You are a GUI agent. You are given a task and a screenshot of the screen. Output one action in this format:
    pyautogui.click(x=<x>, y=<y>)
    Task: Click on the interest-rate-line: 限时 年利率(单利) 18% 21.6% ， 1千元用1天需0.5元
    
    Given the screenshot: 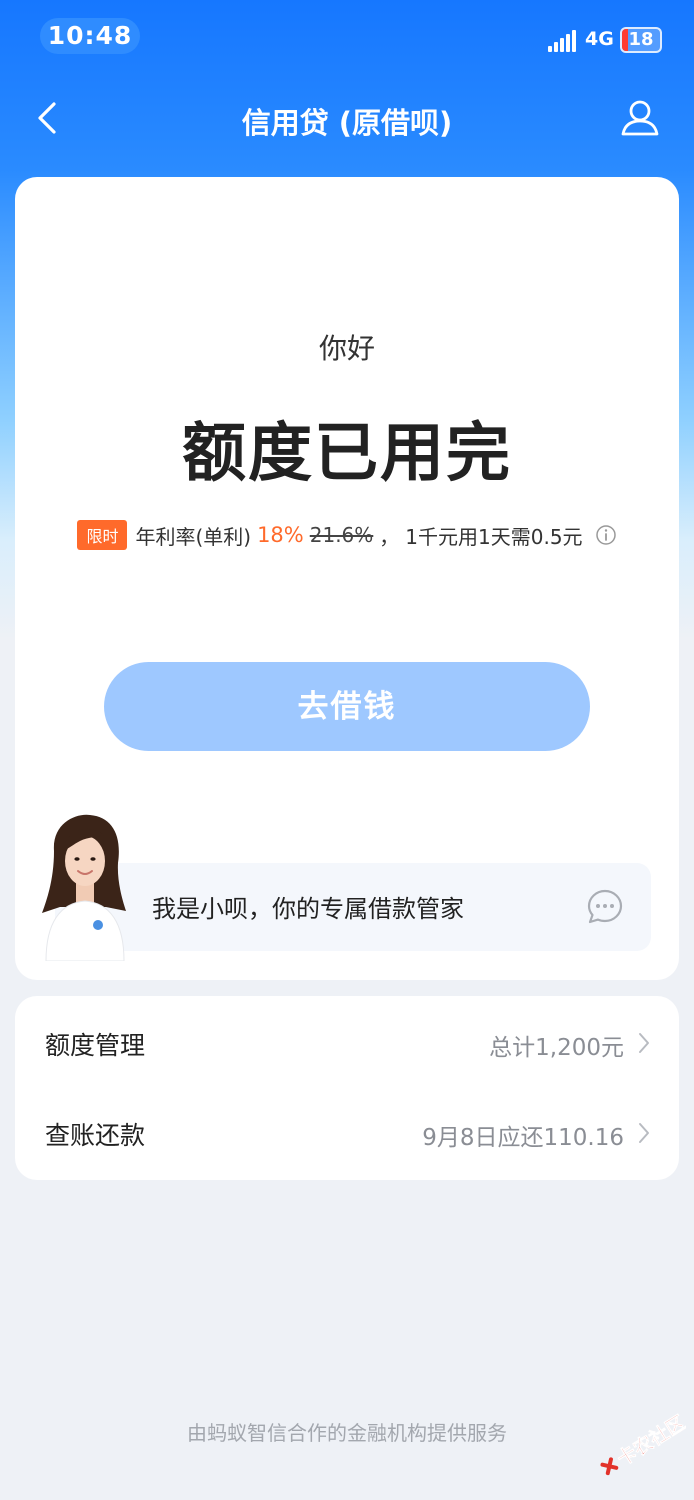 What is the action you would take?
    pyautogui.click(x=347, y=535)
    